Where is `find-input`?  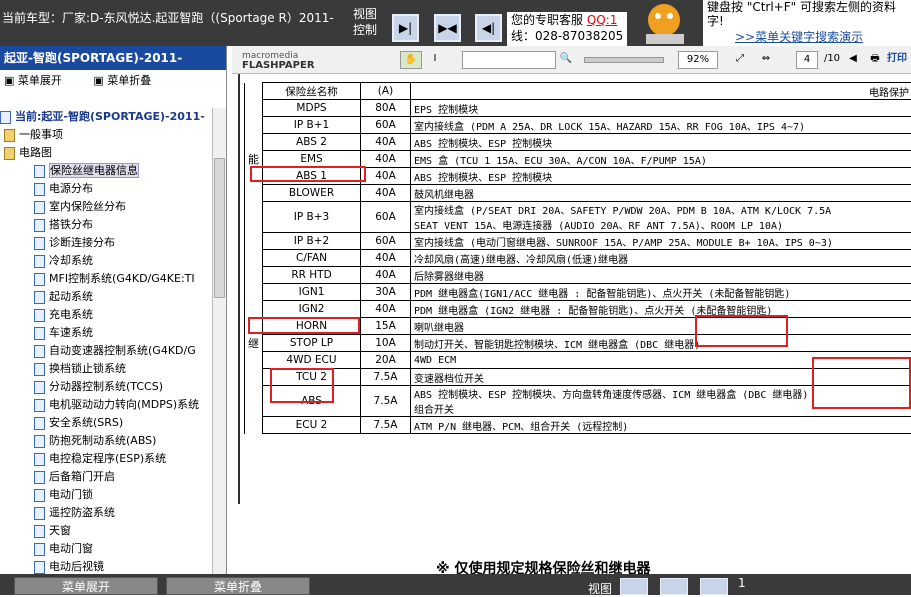
find-input is located at coordinates (509, 60).